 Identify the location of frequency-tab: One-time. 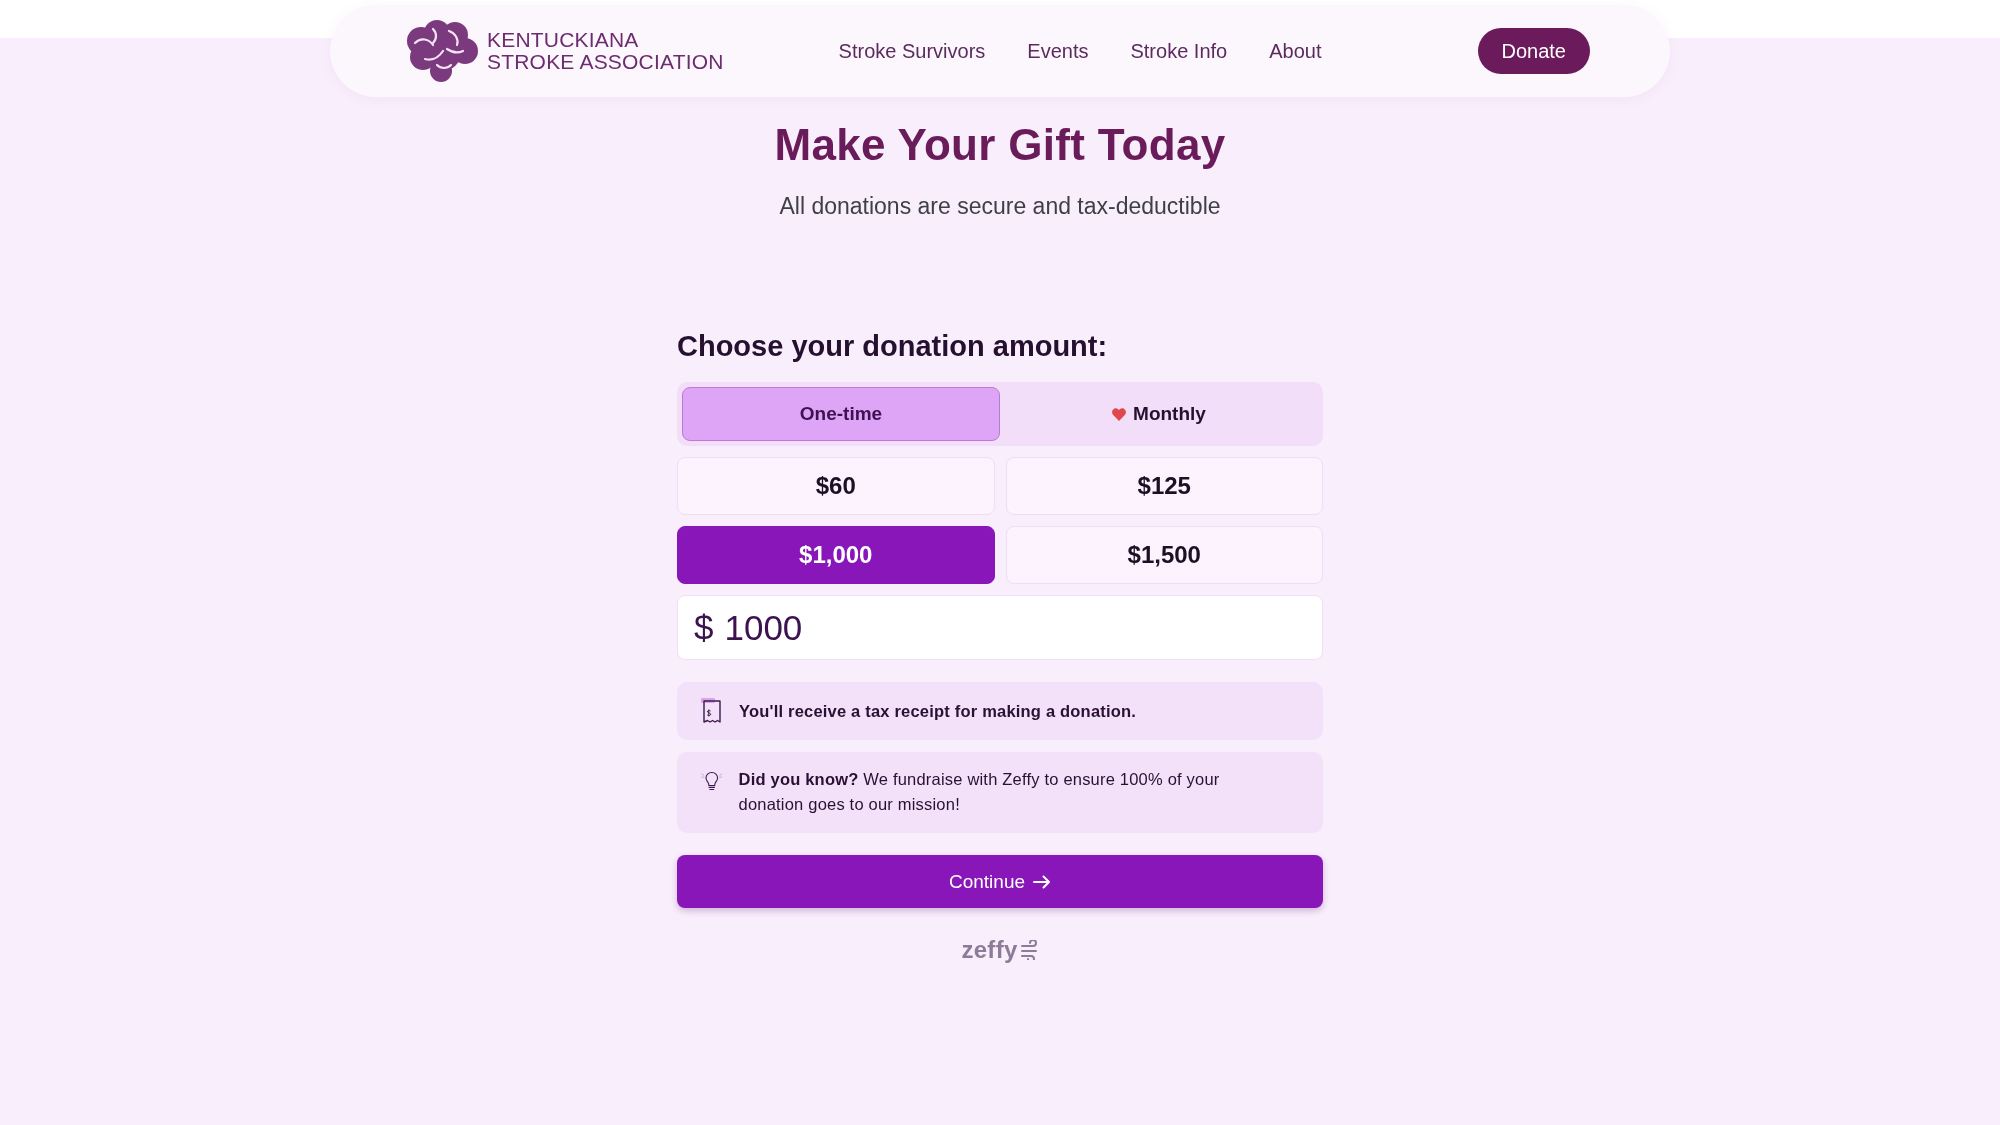
(841, 414).